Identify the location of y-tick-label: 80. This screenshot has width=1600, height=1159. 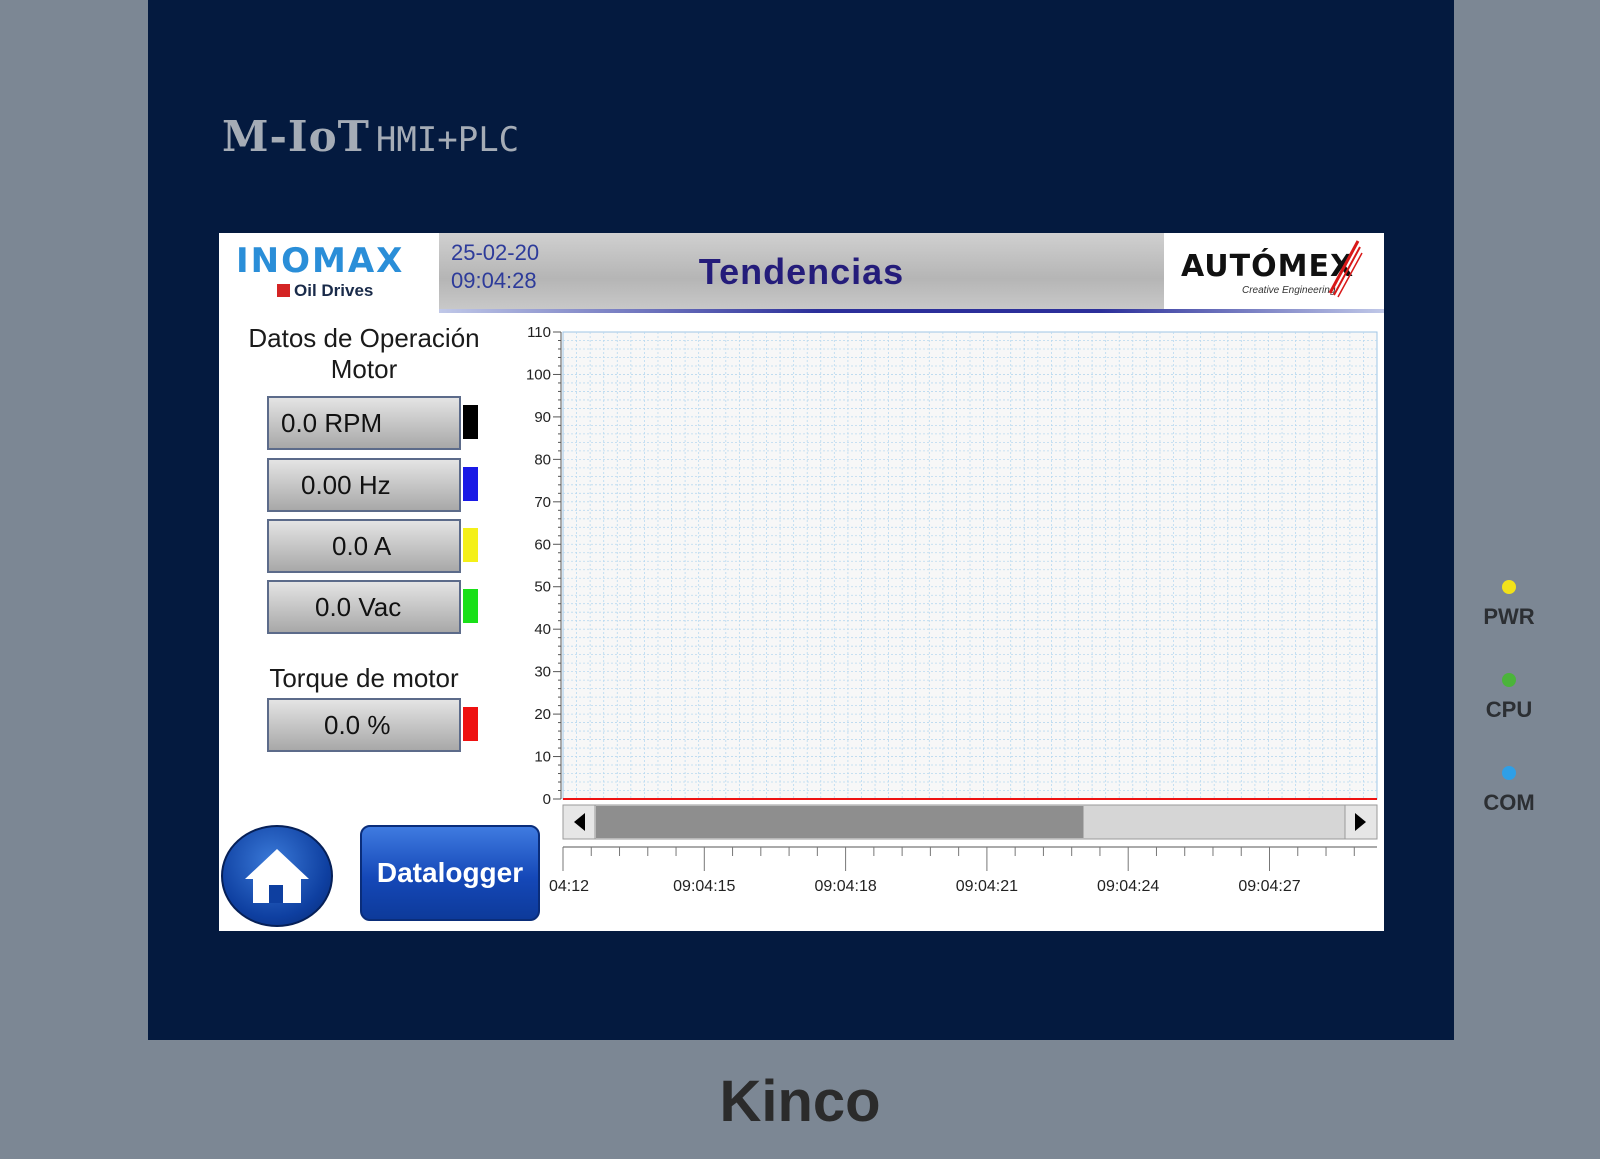
(542, 459).